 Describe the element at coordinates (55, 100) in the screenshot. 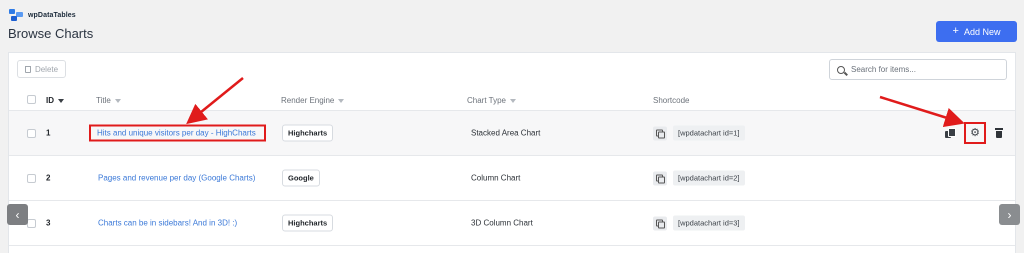

I see `column-header-id: ID` at that location.